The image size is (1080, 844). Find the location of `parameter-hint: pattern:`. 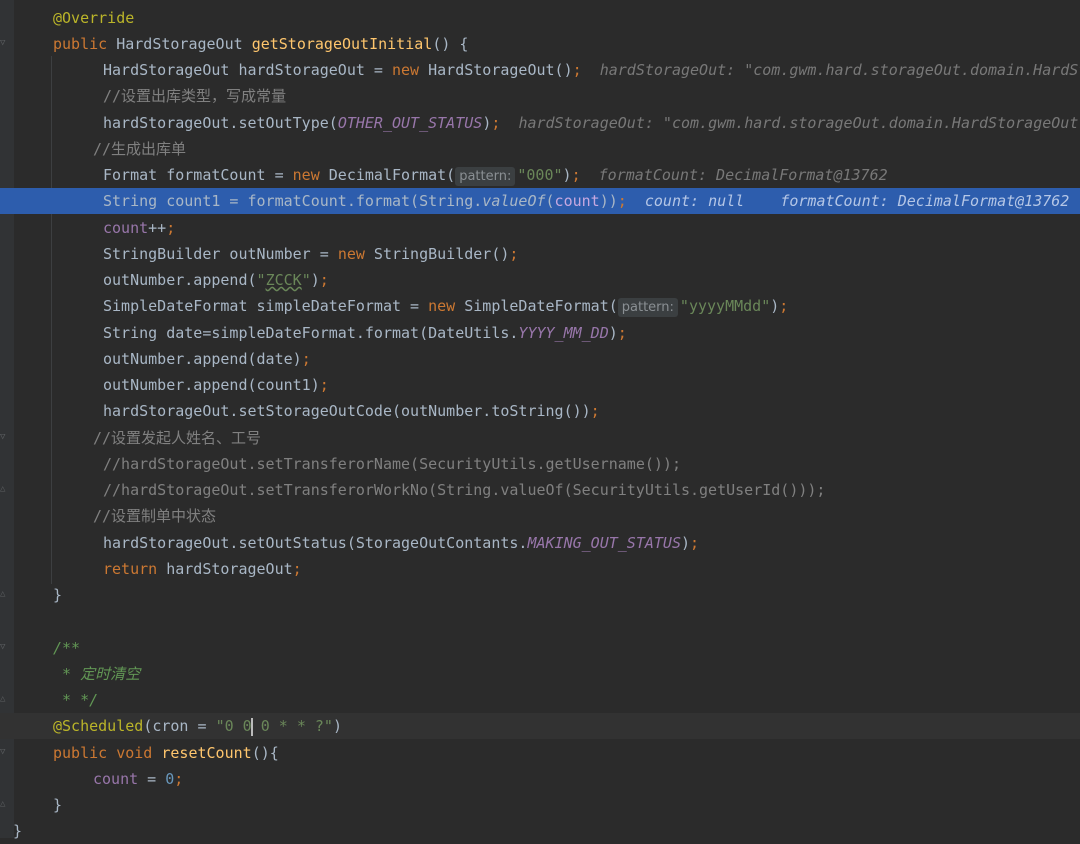

parameter-hint: pattern: is located at coordinates (485, 176).